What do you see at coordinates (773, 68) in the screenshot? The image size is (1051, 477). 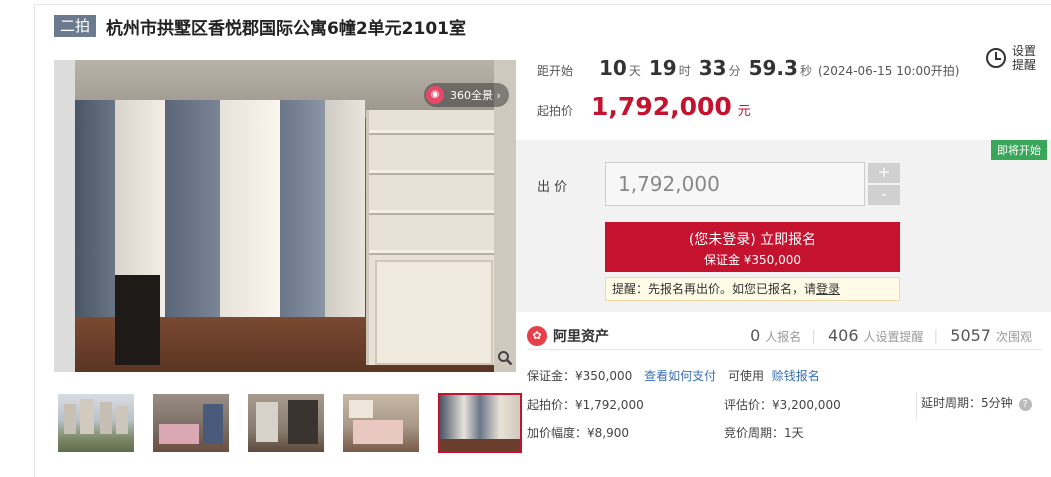 I see `countdown-seconds: 59.3` at bounding box center [773, 68].